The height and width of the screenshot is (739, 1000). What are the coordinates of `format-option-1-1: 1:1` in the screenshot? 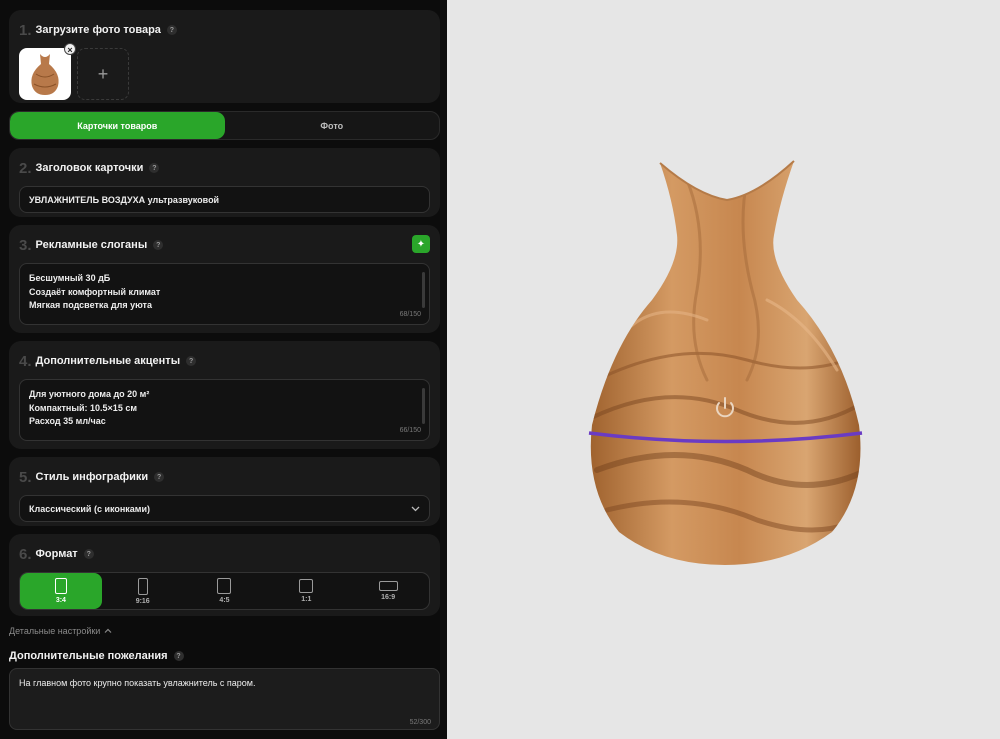 It's located at (306, 591).